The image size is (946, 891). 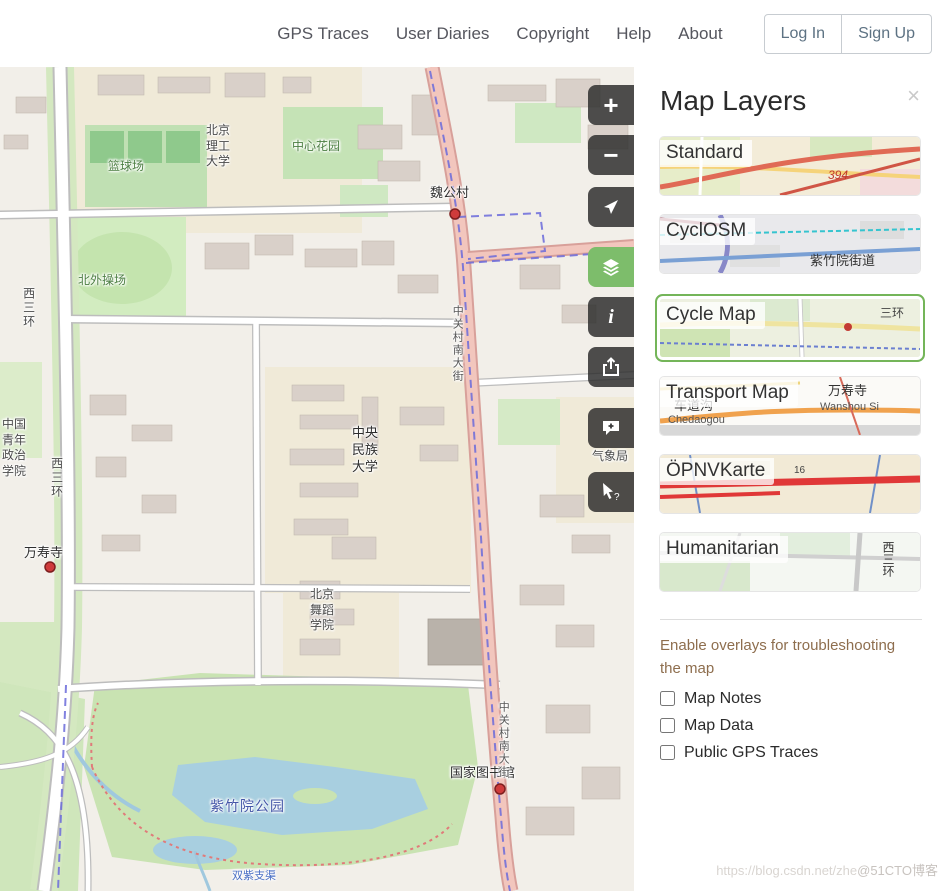 I want to click on share-button, so click(x=611, y=367).